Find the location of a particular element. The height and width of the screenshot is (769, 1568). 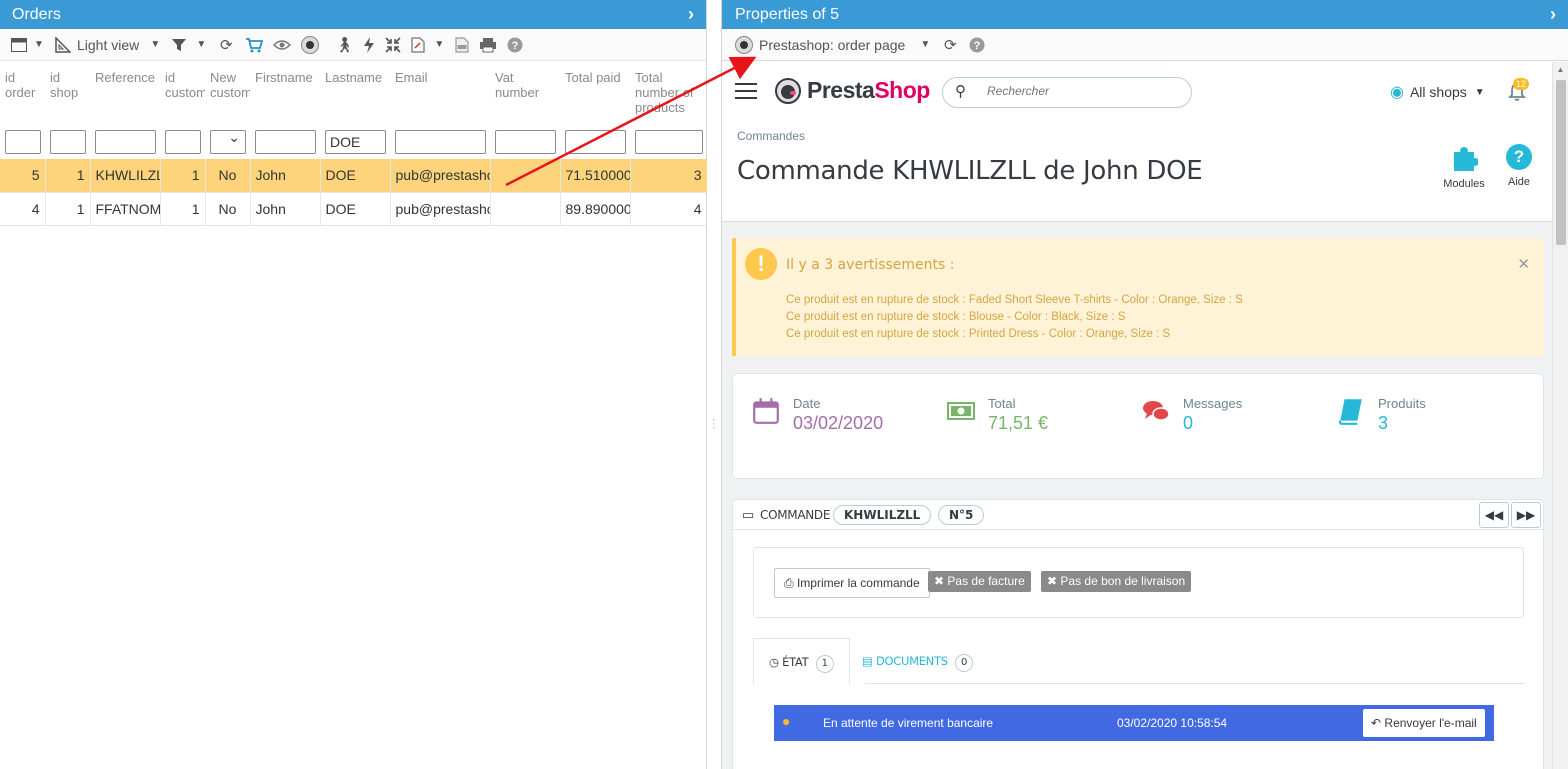

filter-firstname is located at coordinates (285, 142).